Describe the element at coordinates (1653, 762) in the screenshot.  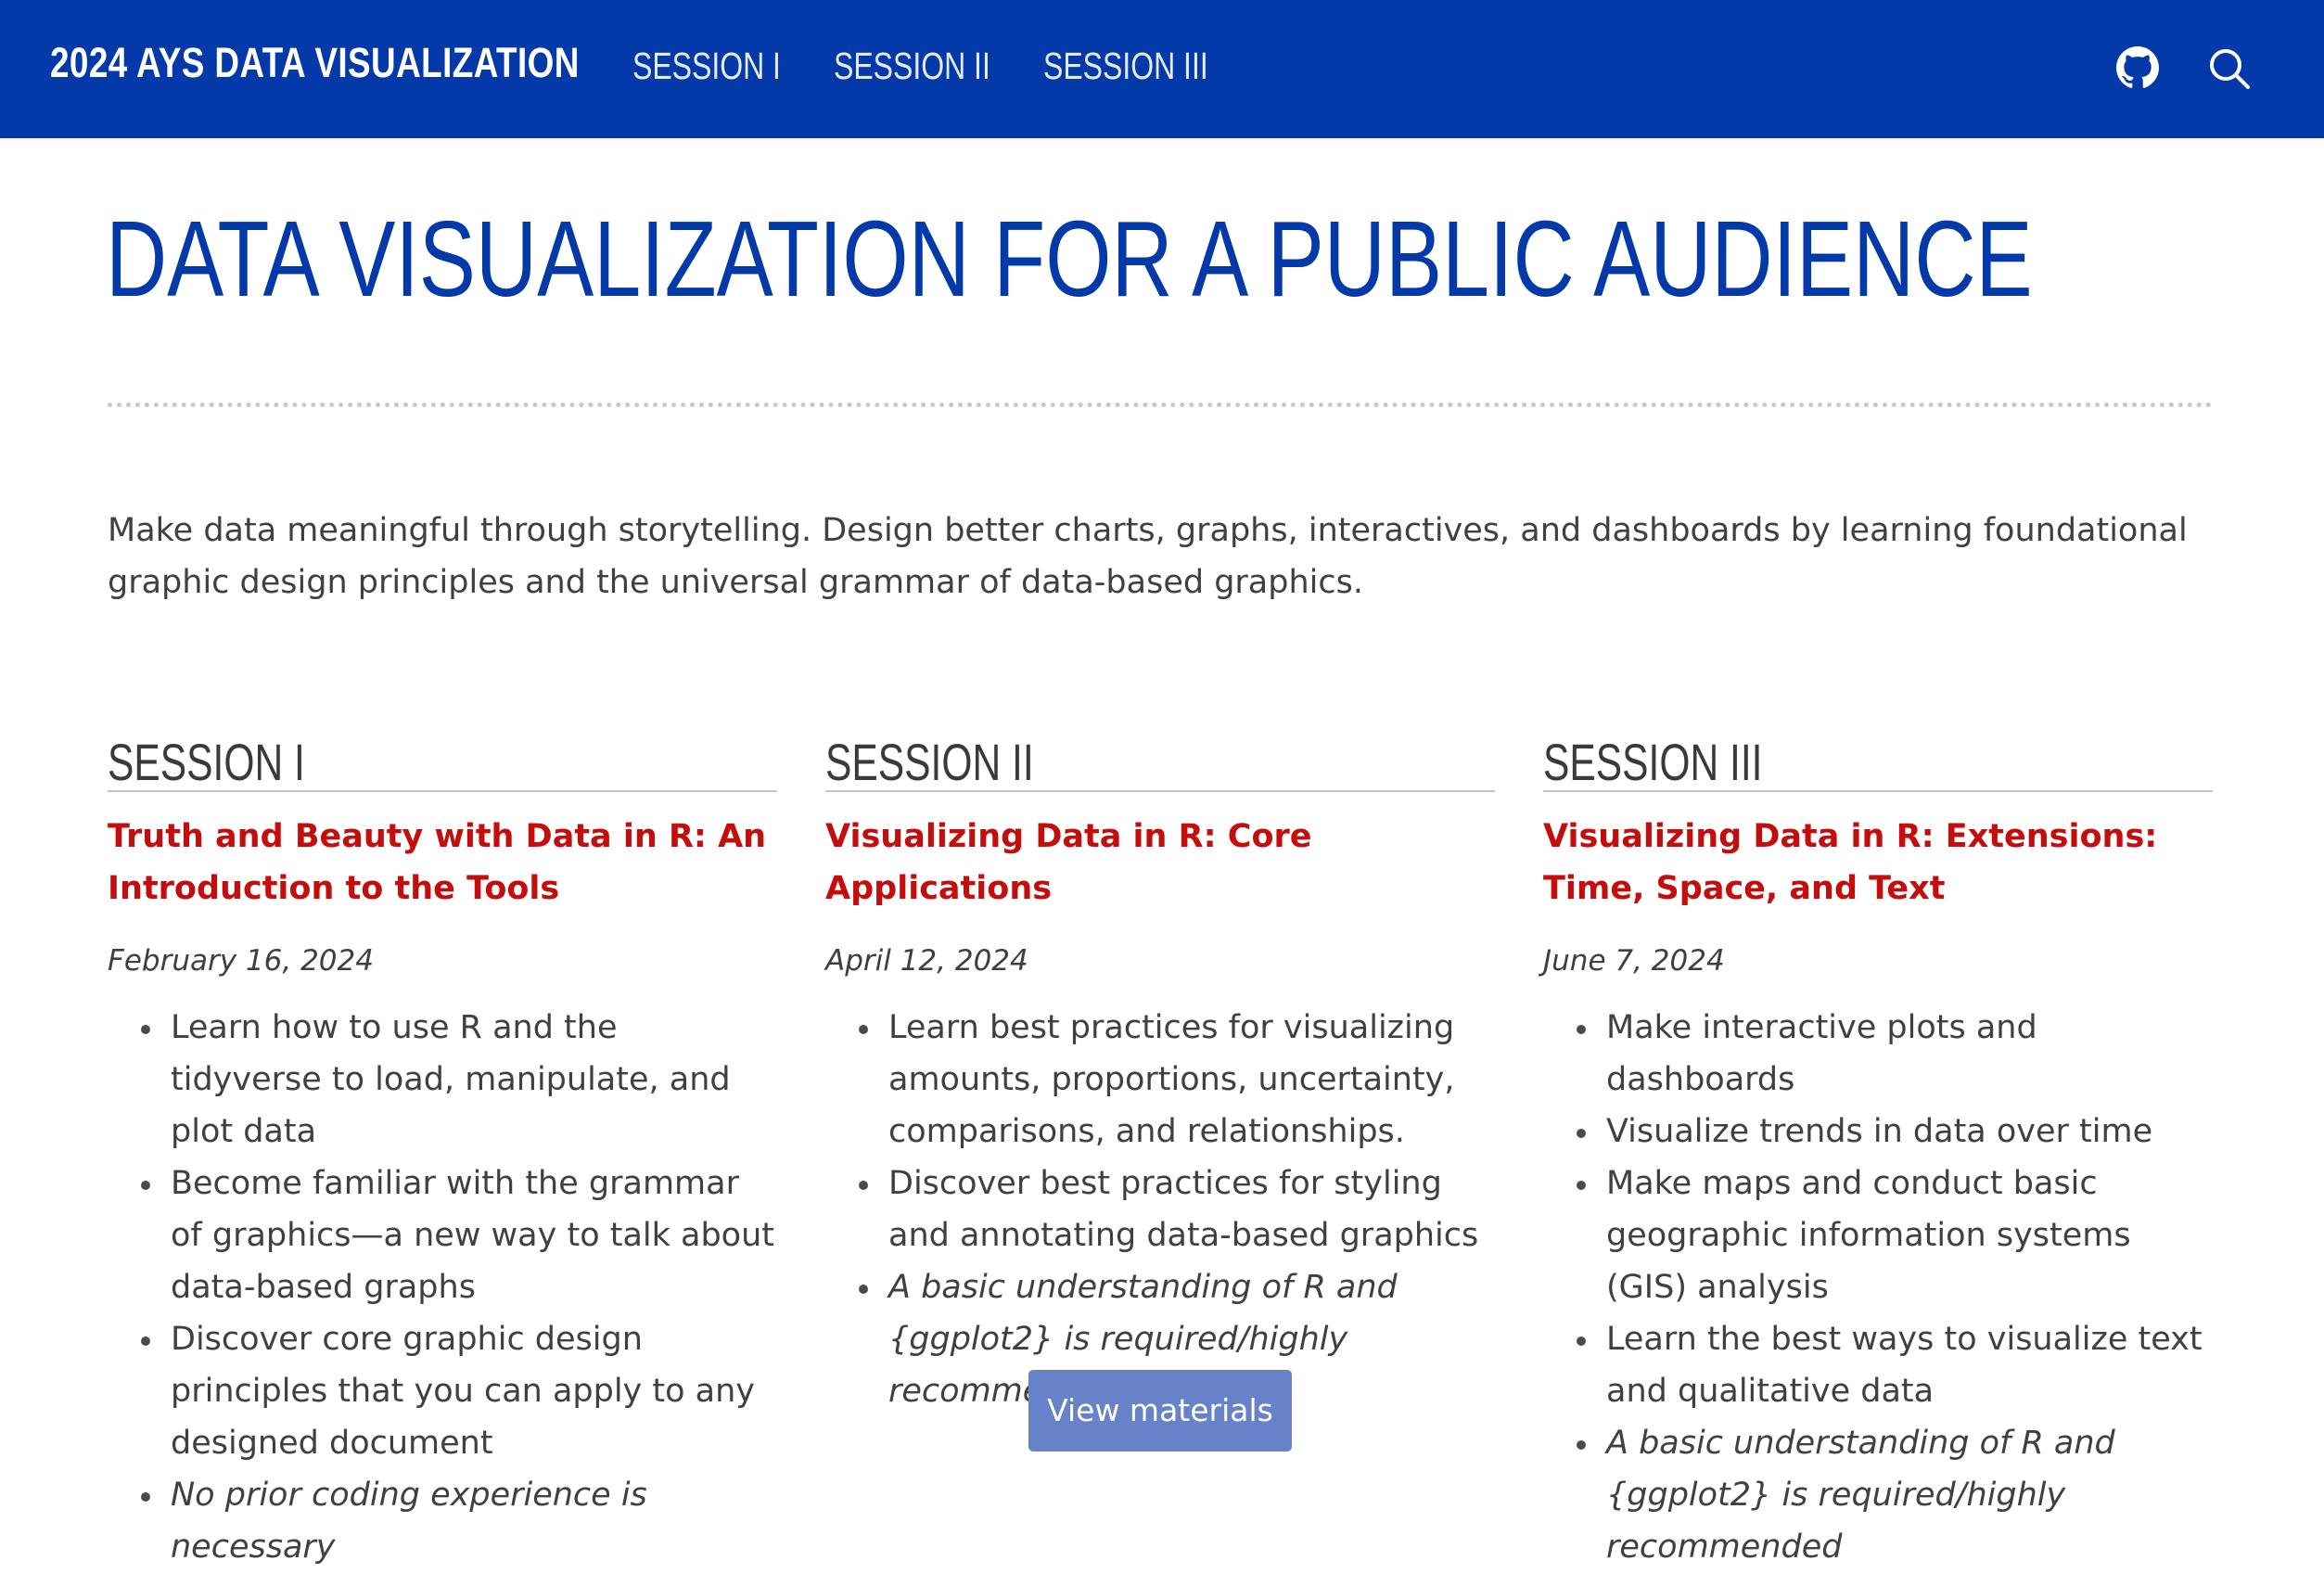
I see `session-heading-text: SESSION III` at that location.